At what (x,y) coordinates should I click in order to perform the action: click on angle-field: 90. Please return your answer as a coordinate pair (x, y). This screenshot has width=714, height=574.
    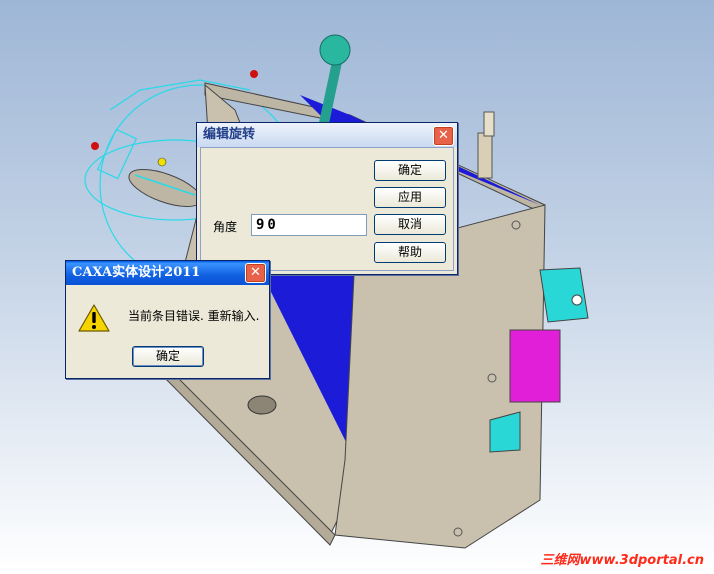
    Looking at the image, I should click on (309, 225).